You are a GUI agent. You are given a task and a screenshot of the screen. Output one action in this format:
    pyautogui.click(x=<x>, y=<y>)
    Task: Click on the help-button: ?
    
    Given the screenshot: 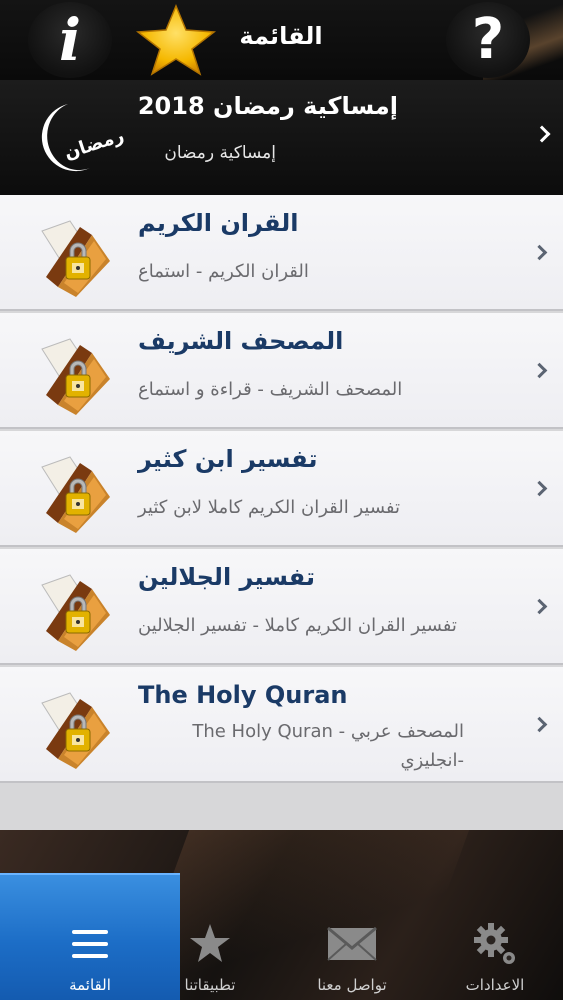 What is the action you would take?
    pyautogui.click(x=488, y=40)
    